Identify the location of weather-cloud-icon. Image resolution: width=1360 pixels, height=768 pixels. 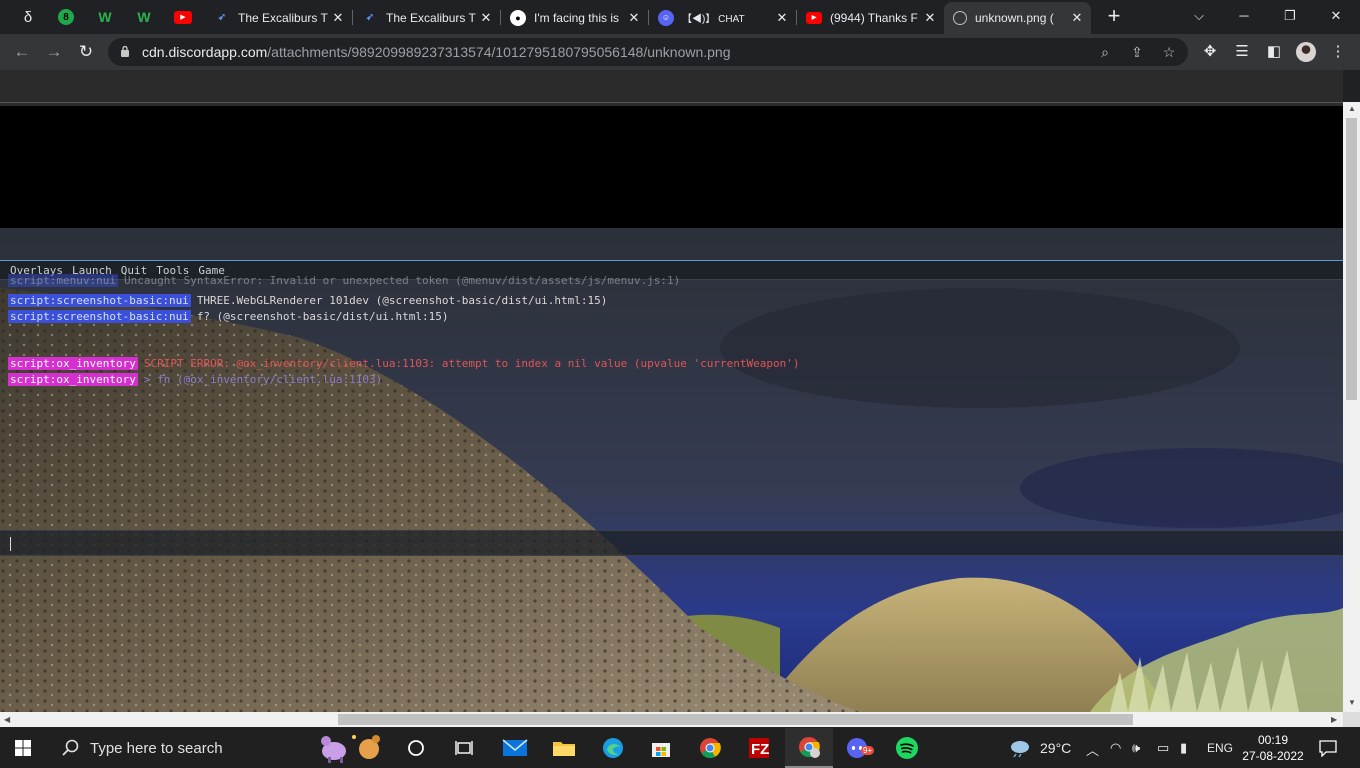
(1020, 749).